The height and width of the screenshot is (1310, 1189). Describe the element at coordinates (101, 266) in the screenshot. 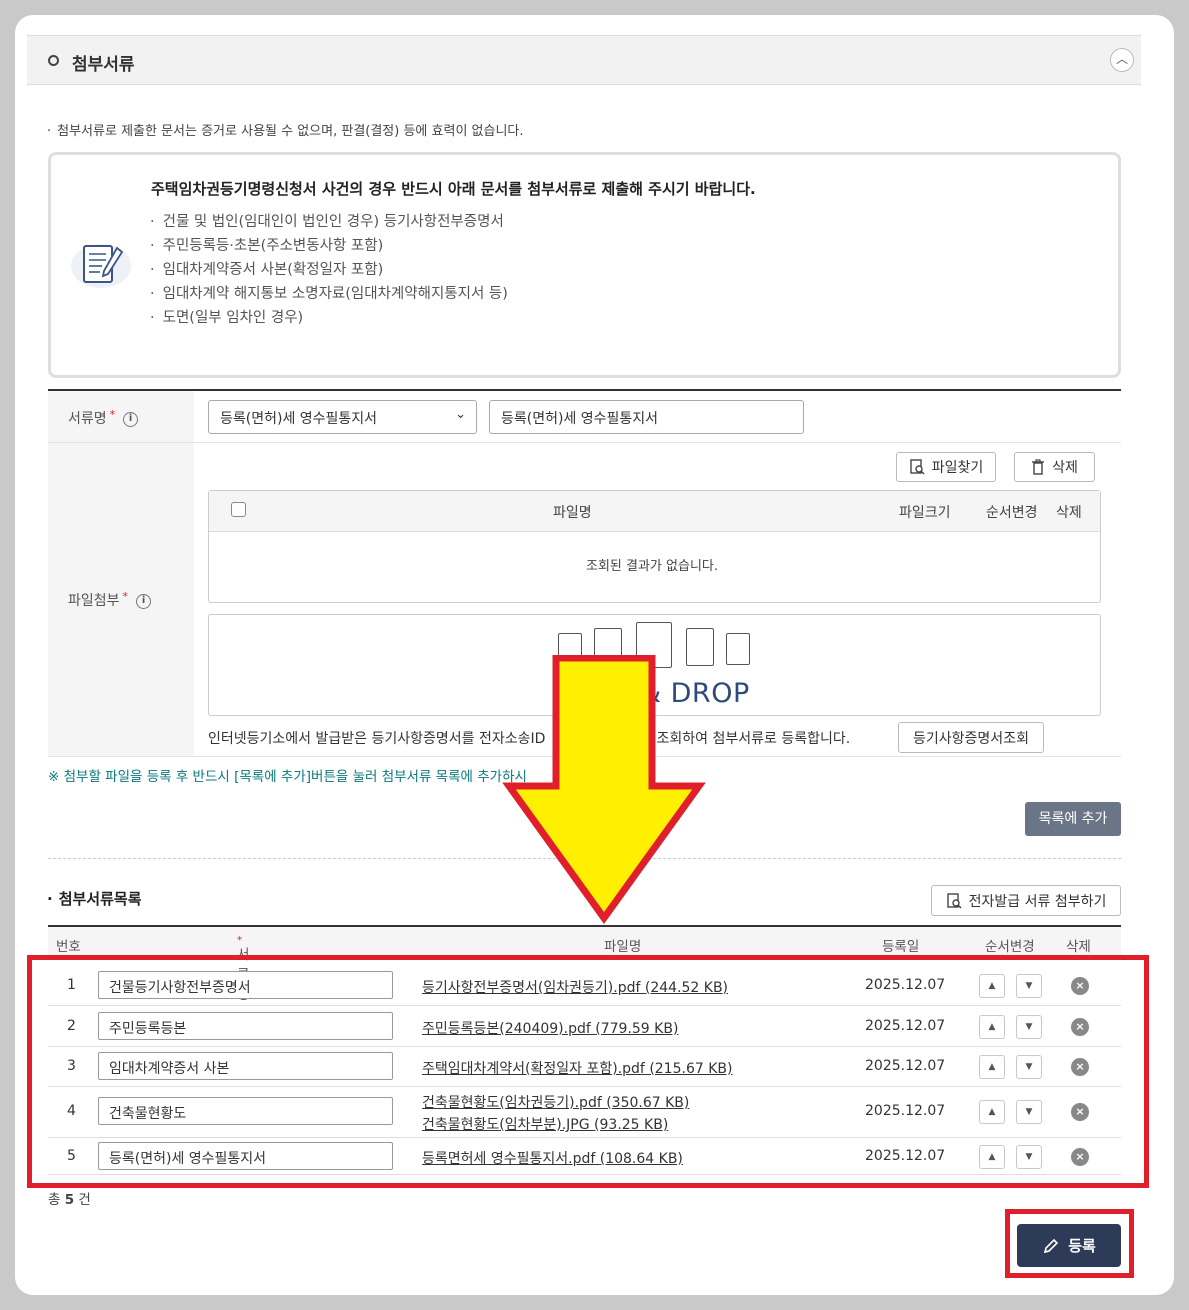

I see `document-pen-icon` at that location.